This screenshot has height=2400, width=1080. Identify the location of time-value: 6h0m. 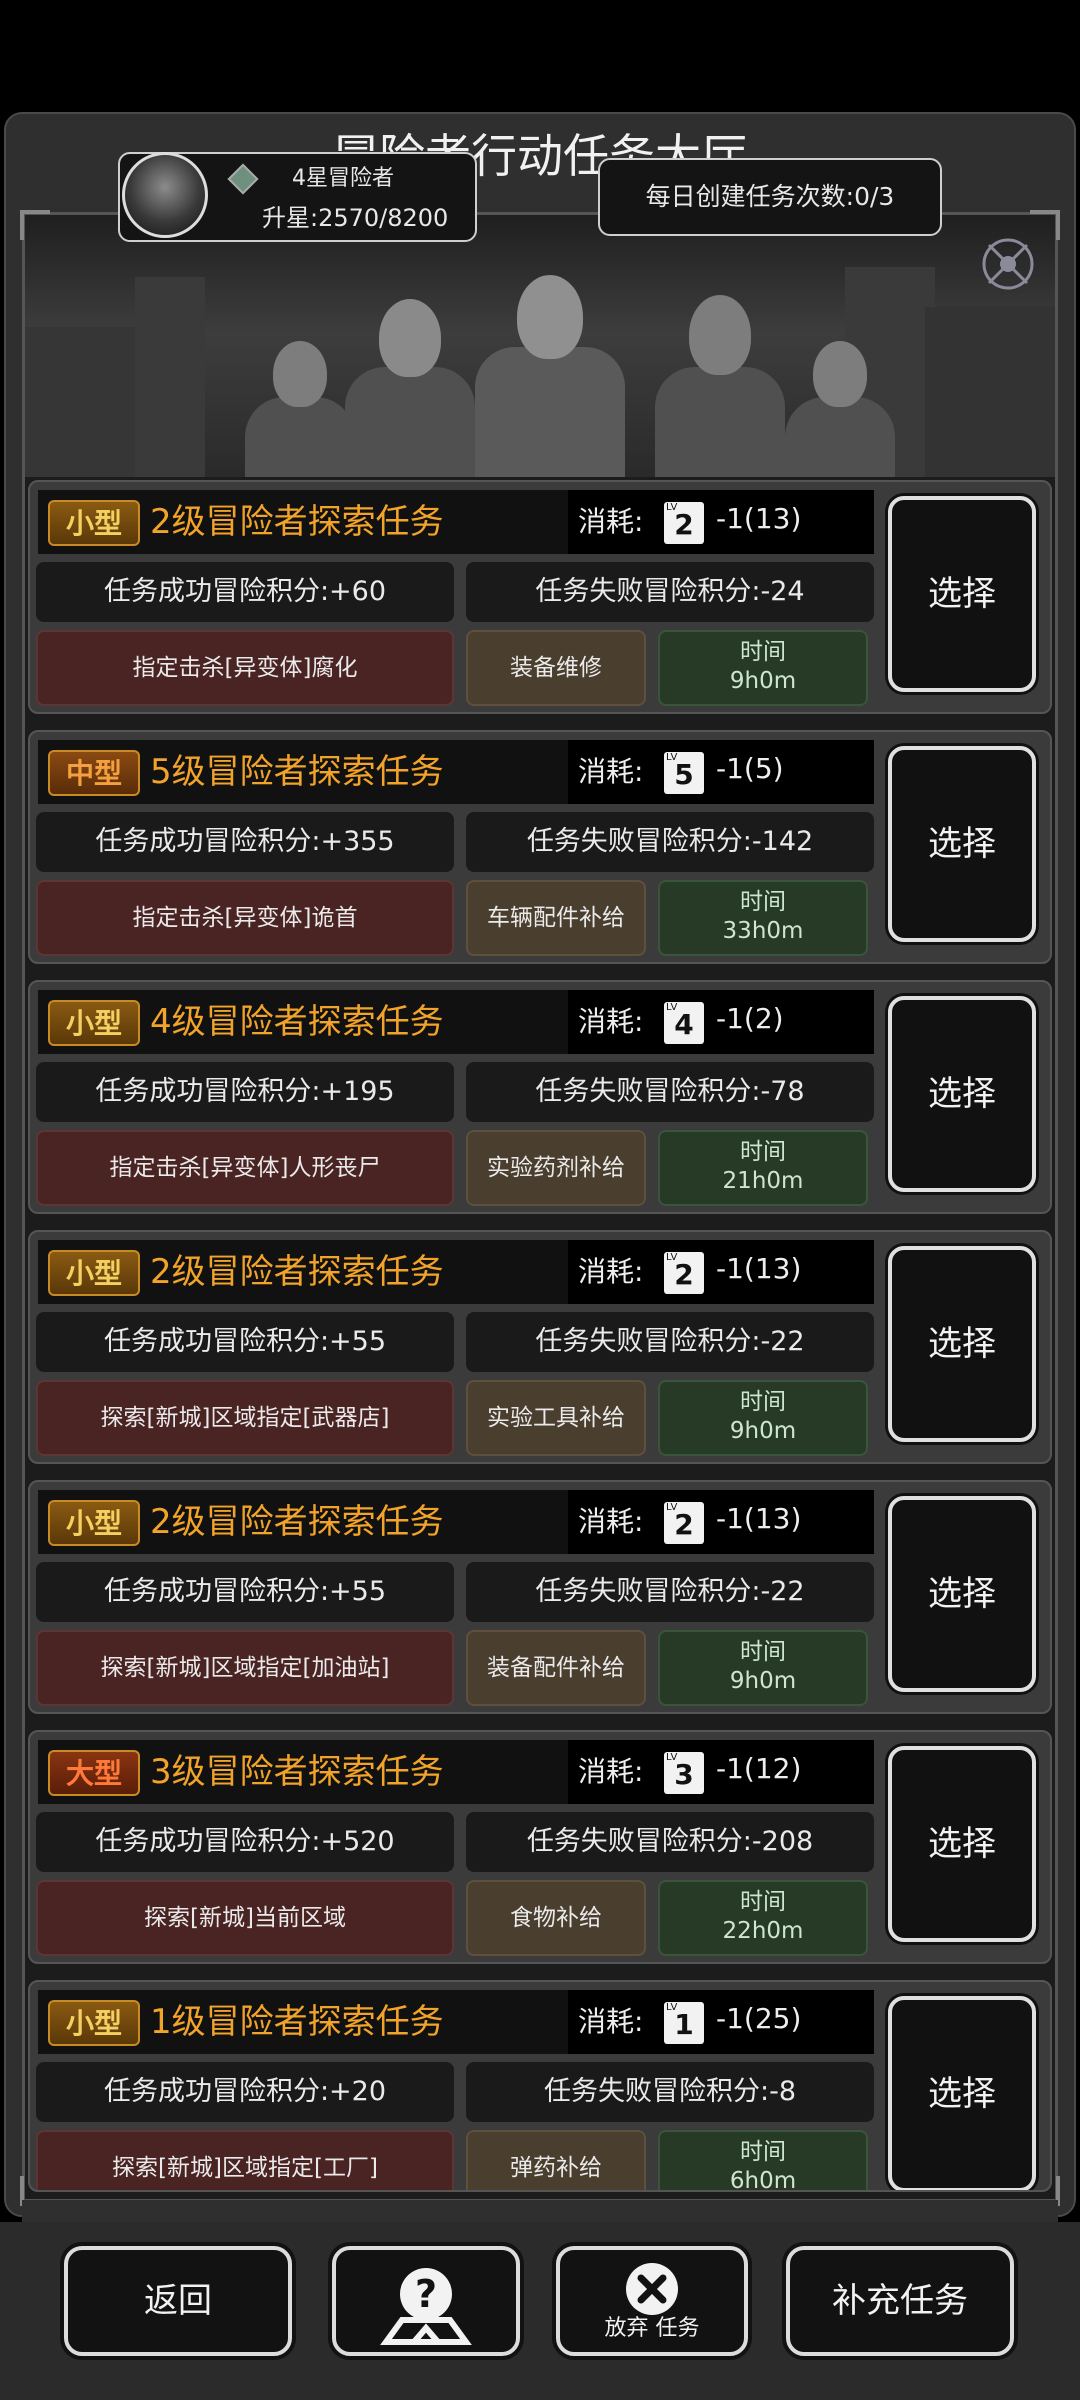
(763, 2180).